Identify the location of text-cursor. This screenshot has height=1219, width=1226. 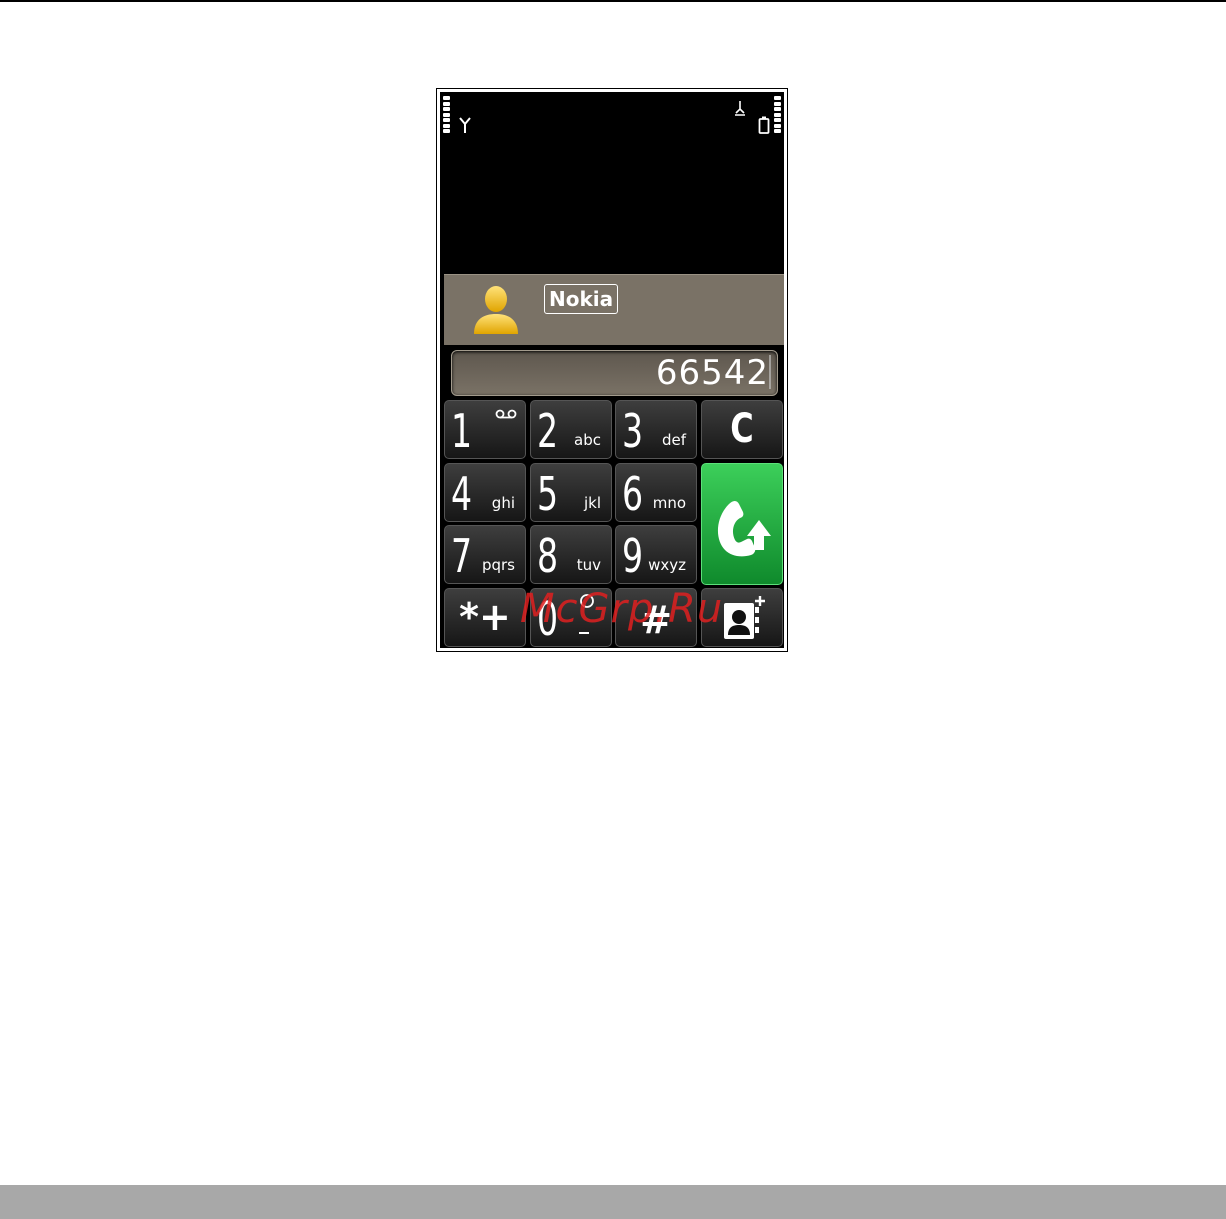
(770, 372).